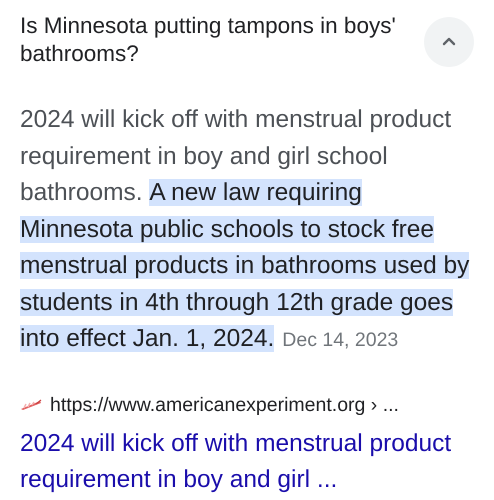 This screenshot has height=500, width=494. Describe the element at coordinates (208, 40) in the screenshot. I see `question-text: Is Minnesota putting tampons in boys' bathrooms?` at that location.